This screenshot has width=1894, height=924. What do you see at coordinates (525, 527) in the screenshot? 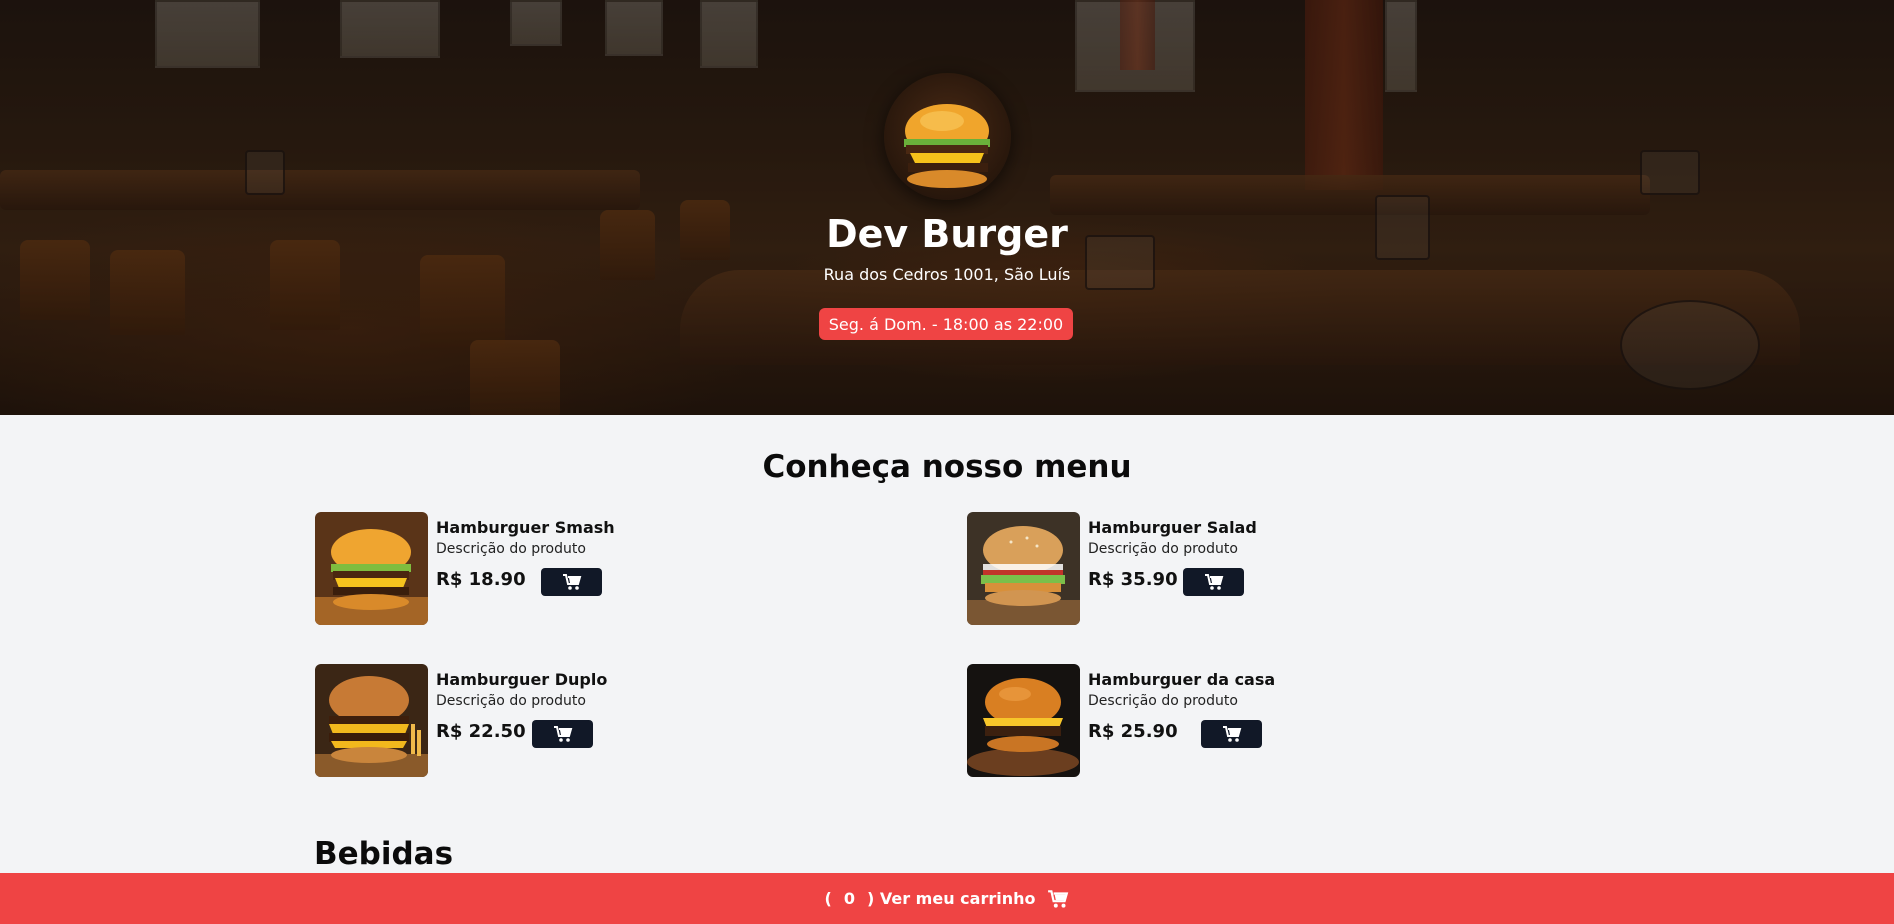
I see `product-name: Hamburguer Smash` at bounding box center [525, 527].